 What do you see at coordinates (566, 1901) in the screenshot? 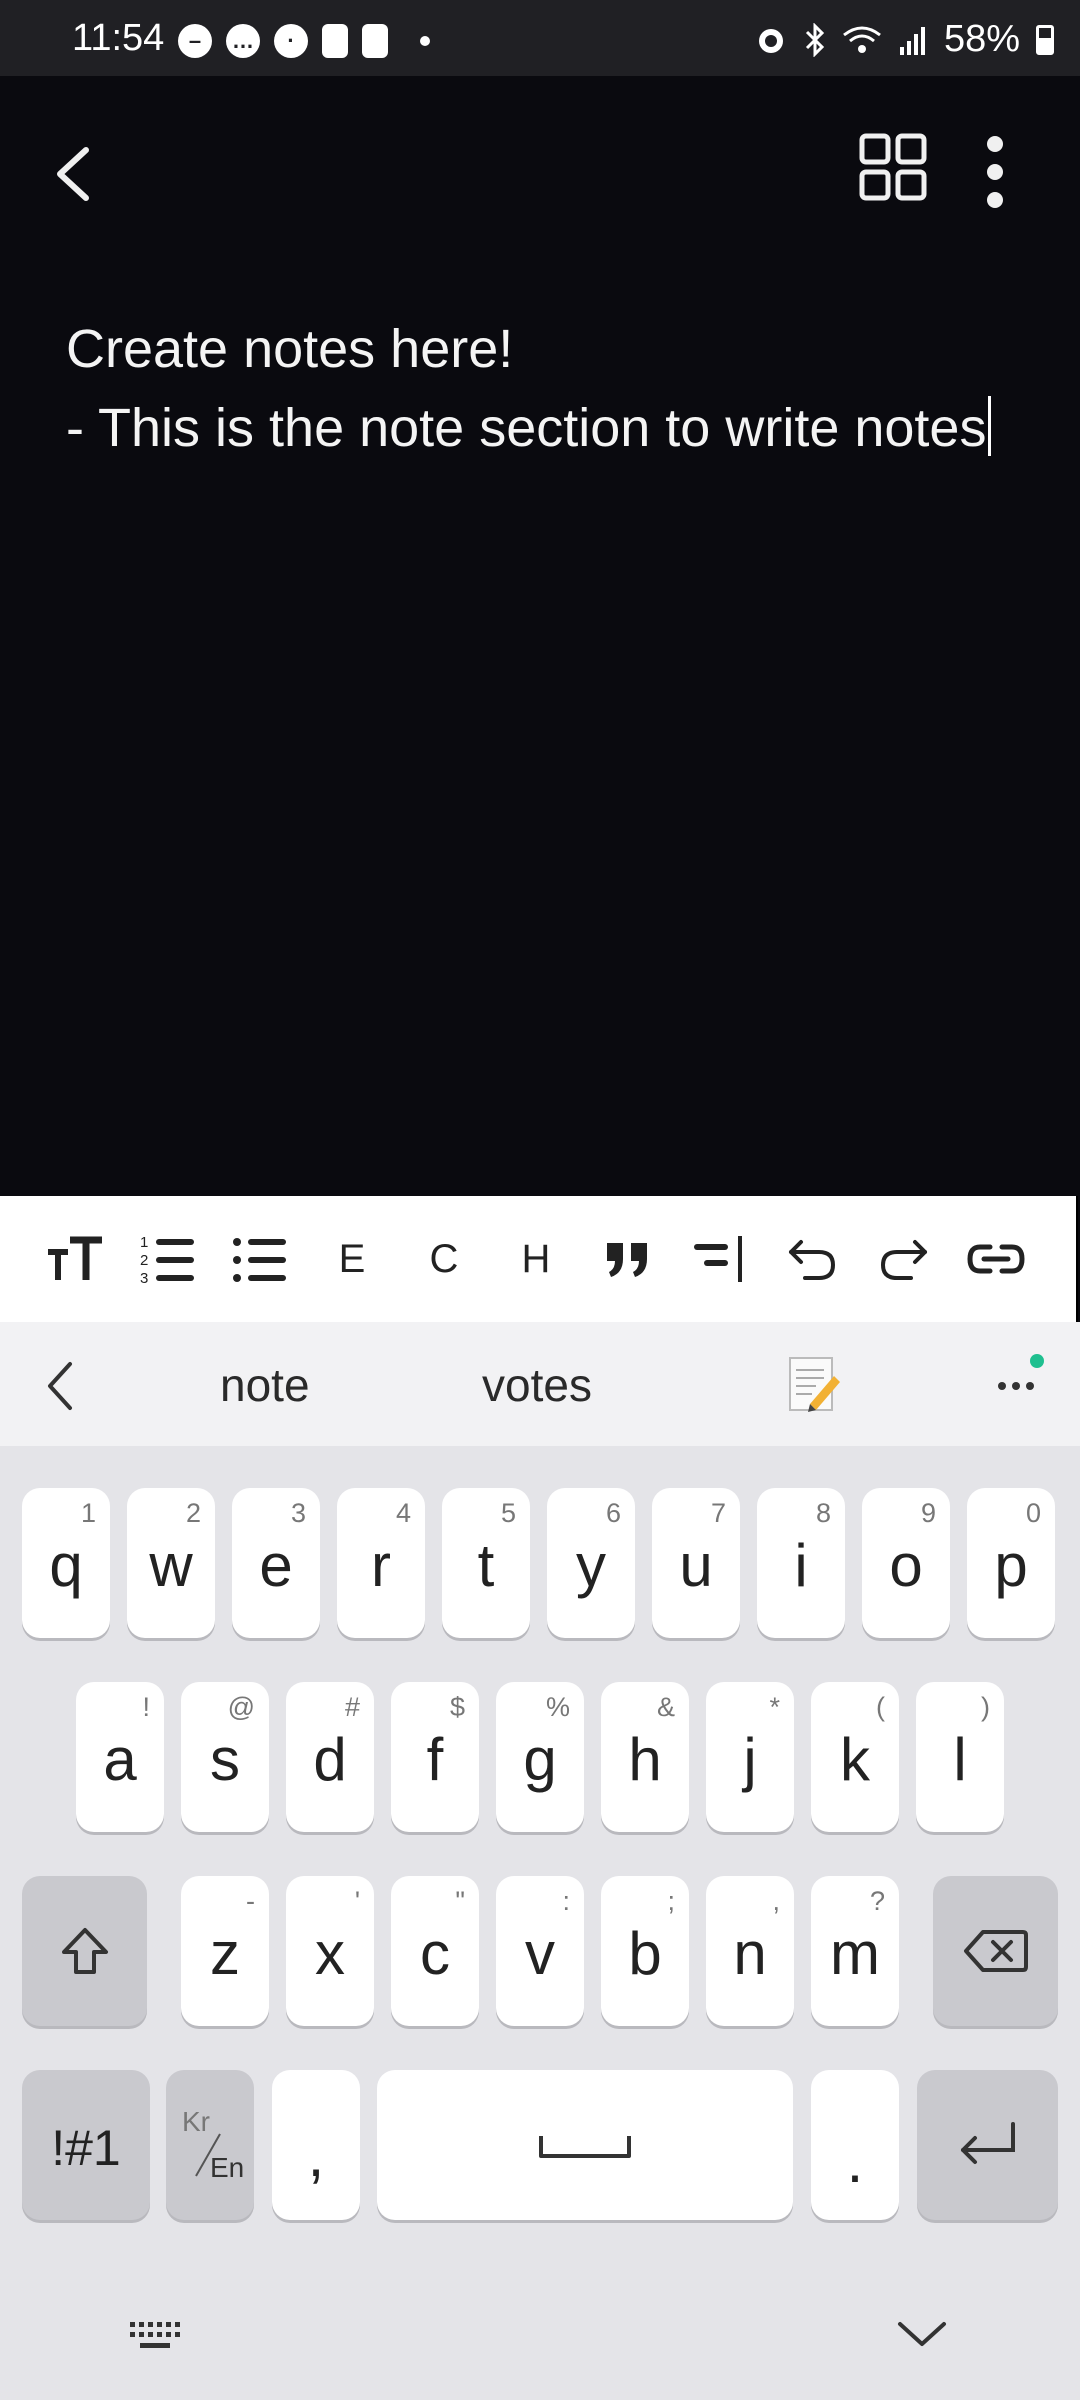
I see `key-alt-label: :` at bounding box center [566, 1901].